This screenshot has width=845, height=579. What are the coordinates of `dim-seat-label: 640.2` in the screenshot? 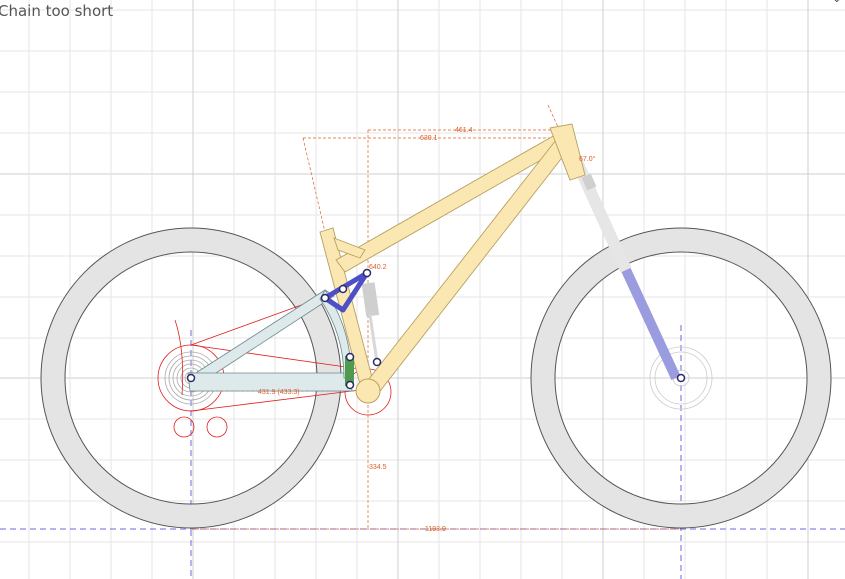 It's located at (378, 267).